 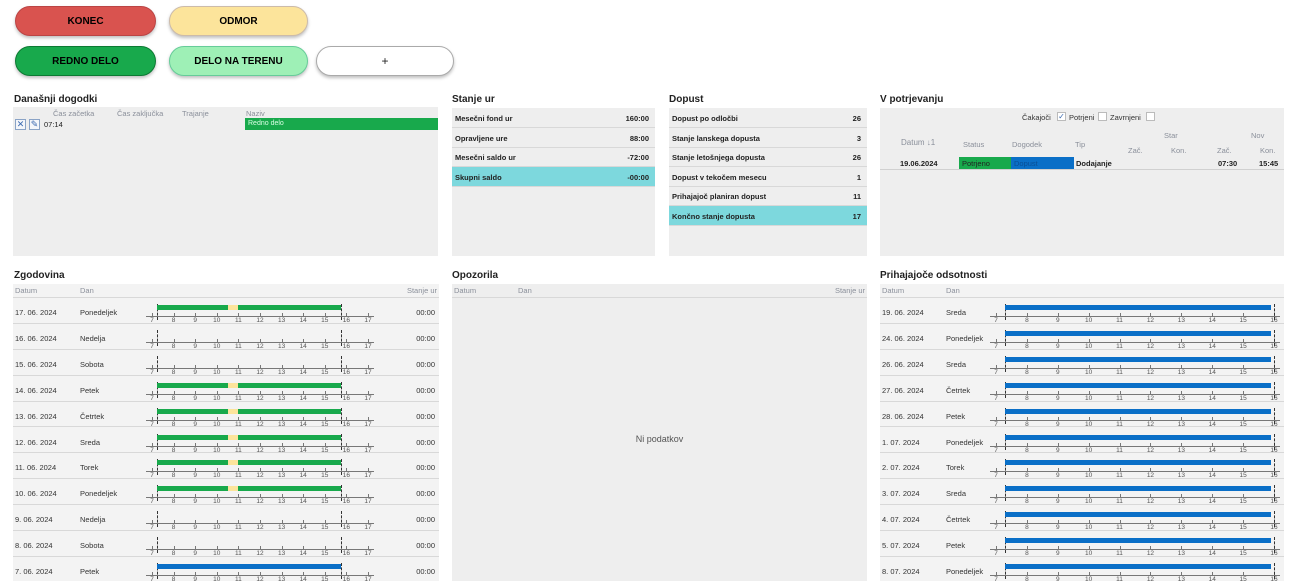 What do you see at coordinates (1150, 116) in the screenshot?
I see `filter-zavrnjeni-checkbox` at bounding box center [1150, 116].